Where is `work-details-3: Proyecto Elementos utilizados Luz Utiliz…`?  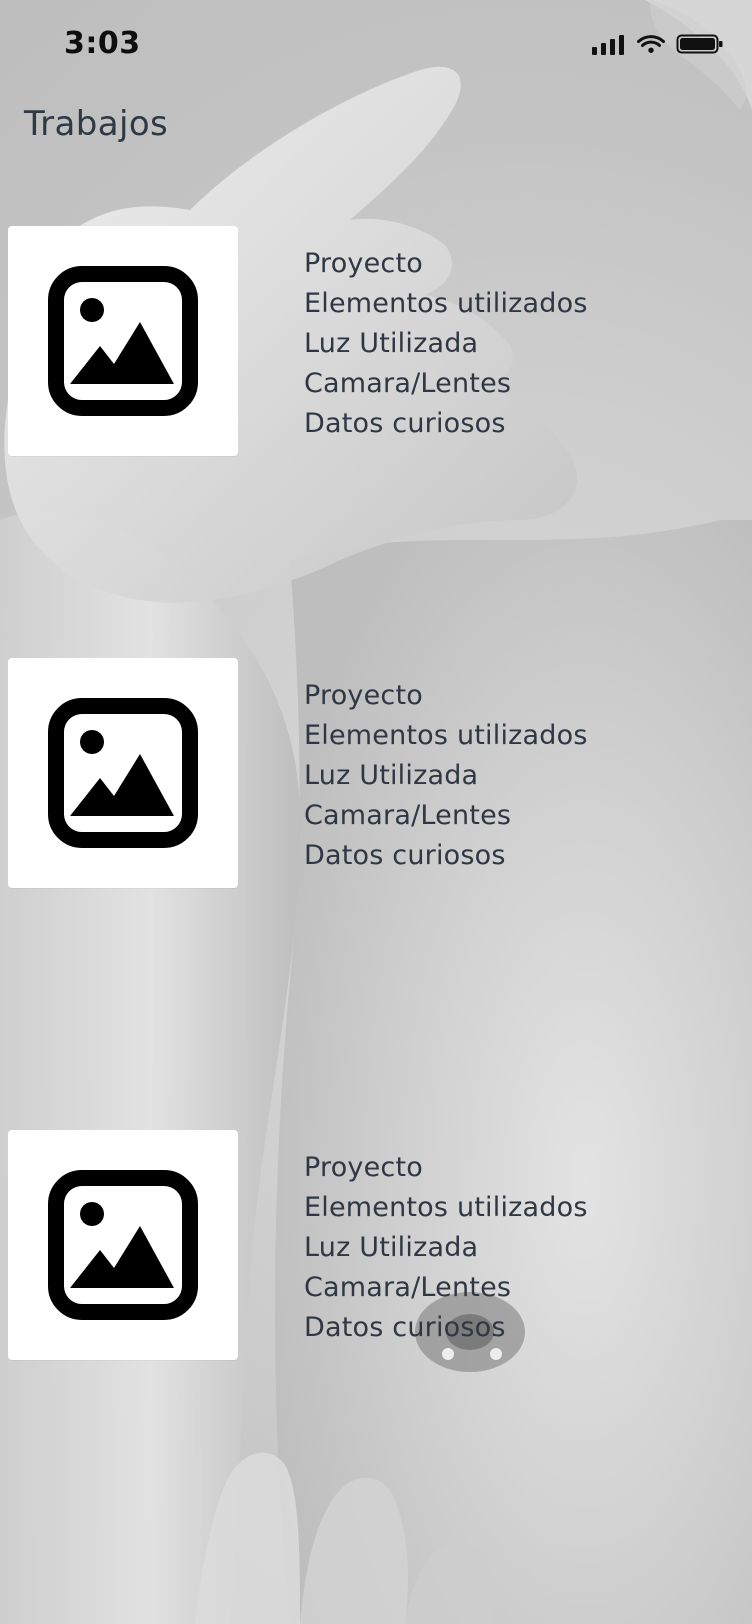
work-details-3: Proyecto Elementos utilizados Luz Utiliz… is located at coordinates (464, 1248).